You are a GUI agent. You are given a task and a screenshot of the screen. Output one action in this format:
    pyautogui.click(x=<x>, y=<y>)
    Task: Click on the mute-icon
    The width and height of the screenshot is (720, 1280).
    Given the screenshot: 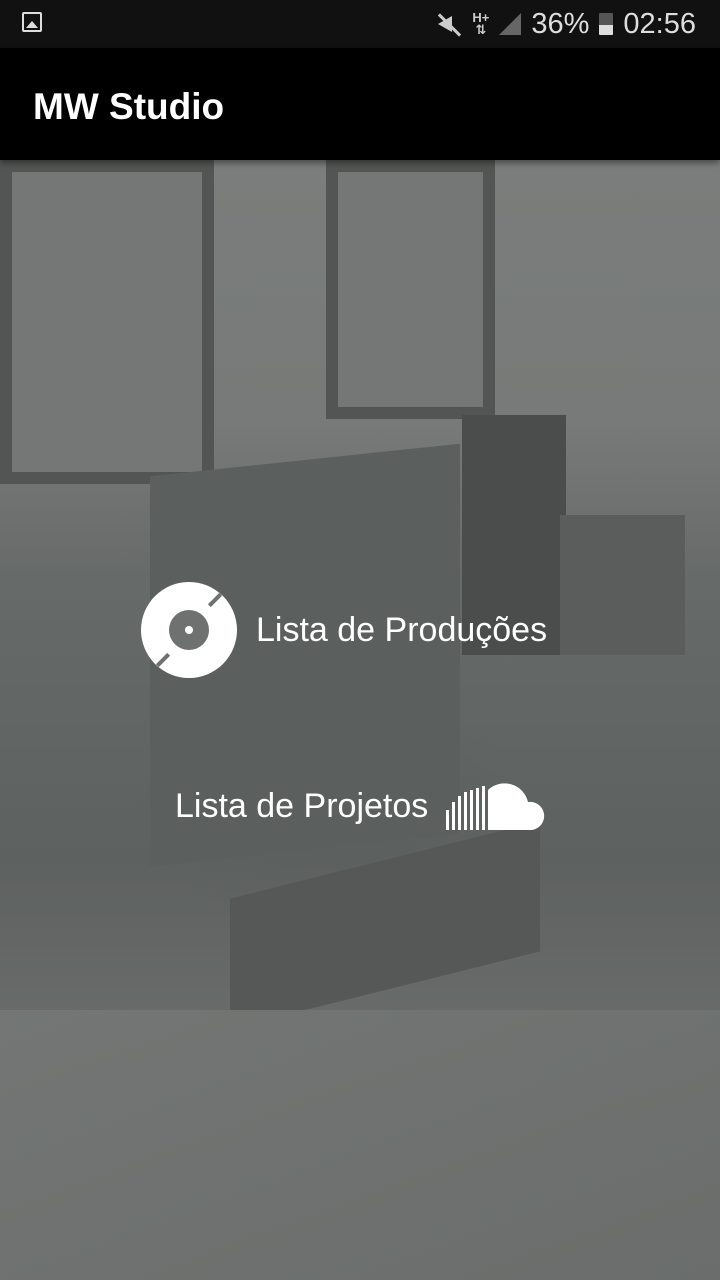 What is the action you would take?
    pyautogui.click(x=449, y=24)
    